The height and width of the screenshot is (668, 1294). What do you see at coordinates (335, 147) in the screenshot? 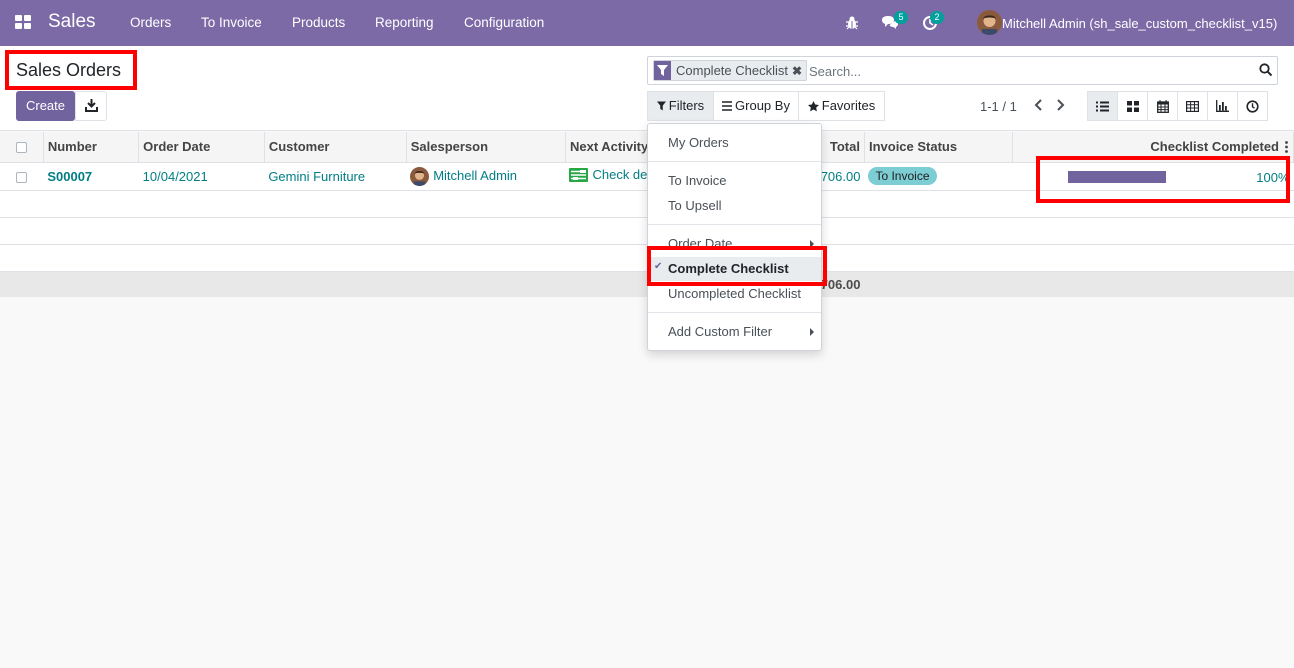
I see `column-customer: Customer` at bounding box center [335, 147].